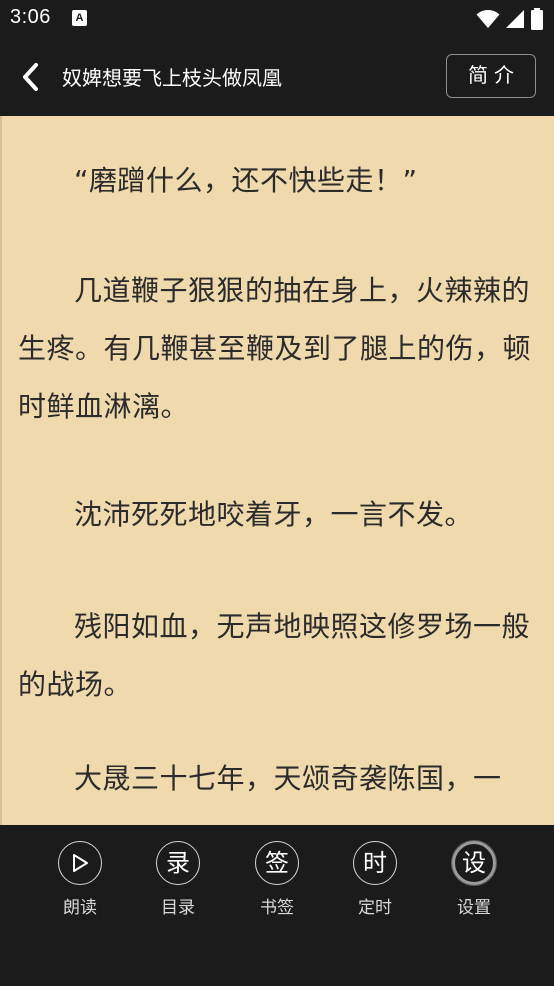 The width and height of the screenshot is (554, 986). I want to click on timer-button: 时 定时, so click(375, 881).